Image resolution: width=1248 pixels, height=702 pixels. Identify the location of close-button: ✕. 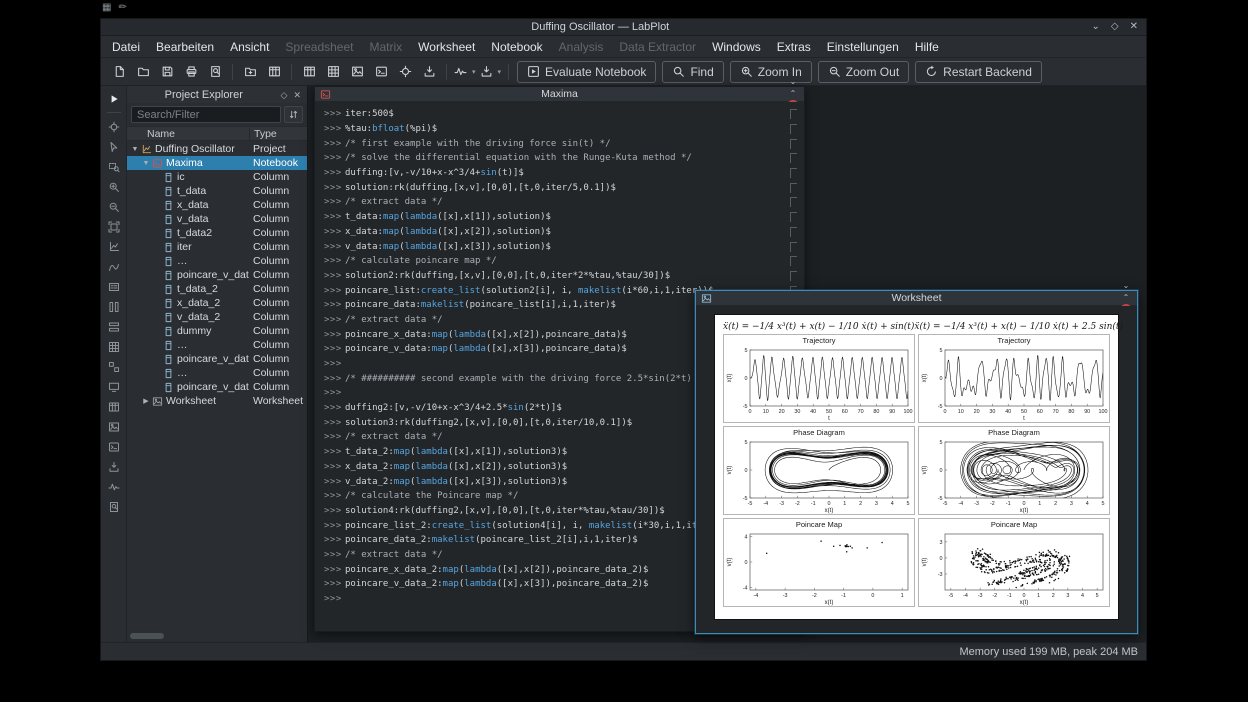
(1134, 27).